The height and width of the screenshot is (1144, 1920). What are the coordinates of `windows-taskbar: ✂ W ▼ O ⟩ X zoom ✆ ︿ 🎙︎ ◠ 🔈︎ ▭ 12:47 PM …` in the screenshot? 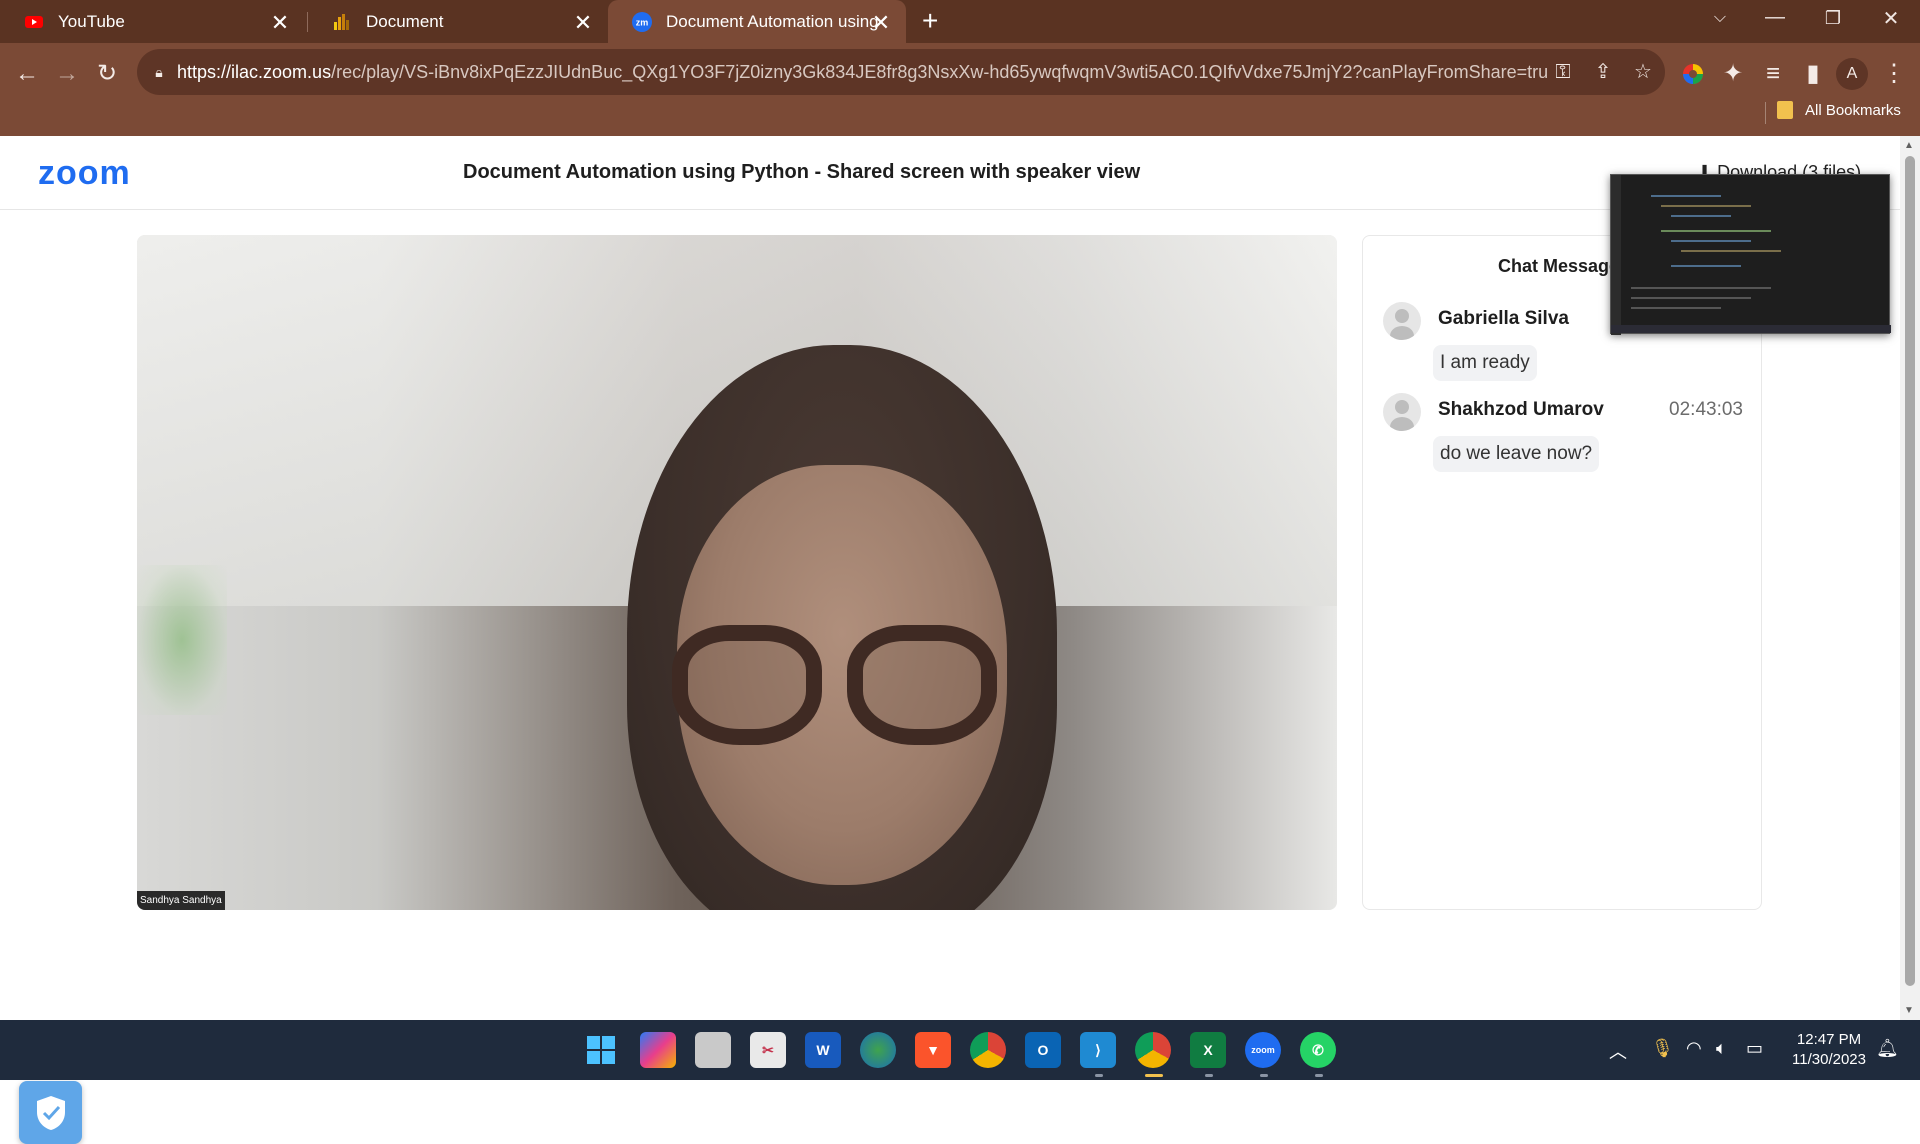 It's located at (960, 1050).